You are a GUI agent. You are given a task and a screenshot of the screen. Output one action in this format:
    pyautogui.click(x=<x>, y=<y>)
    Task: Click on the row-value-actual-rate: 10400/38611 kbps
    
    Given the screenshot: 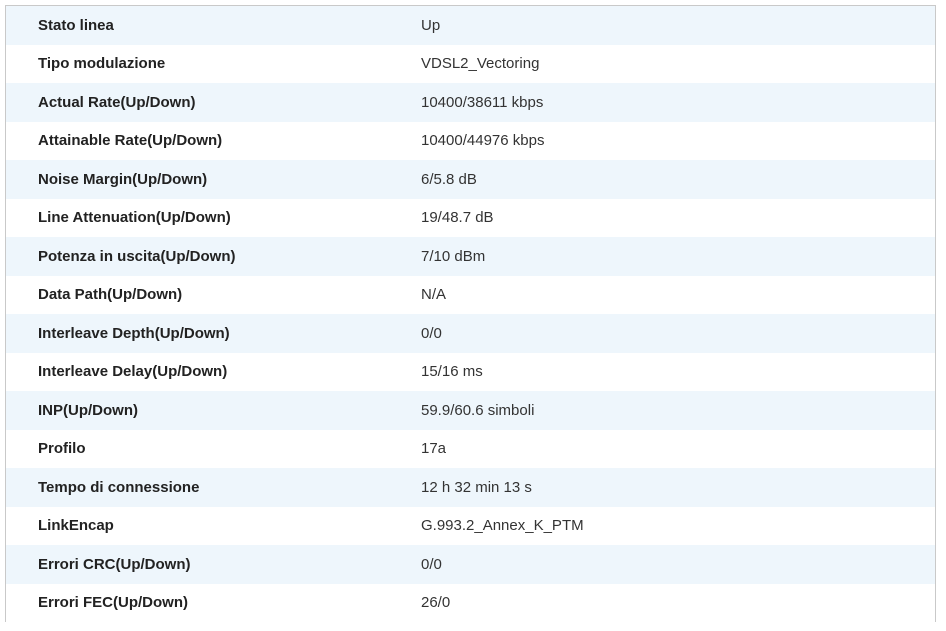 What is the action you would take?
    pyautogui.click(x=662, y=102)
    